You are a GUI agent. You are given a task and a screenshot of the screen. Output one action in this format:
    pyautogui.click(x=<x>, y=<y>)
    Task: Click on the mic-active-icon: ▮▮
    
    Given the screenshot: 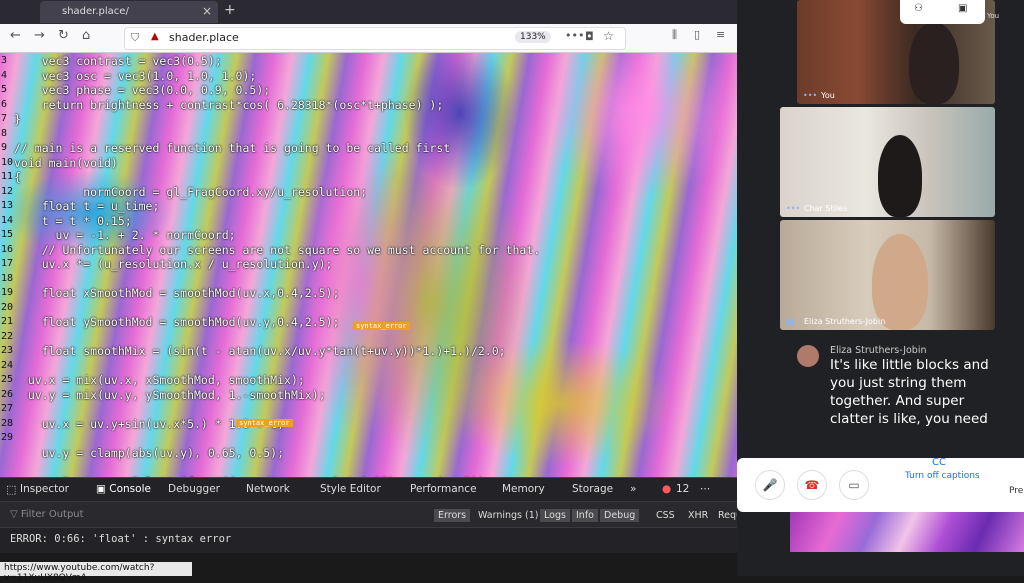 What is the action you would take?
    pyautogui.click(x=790, y=321)
    